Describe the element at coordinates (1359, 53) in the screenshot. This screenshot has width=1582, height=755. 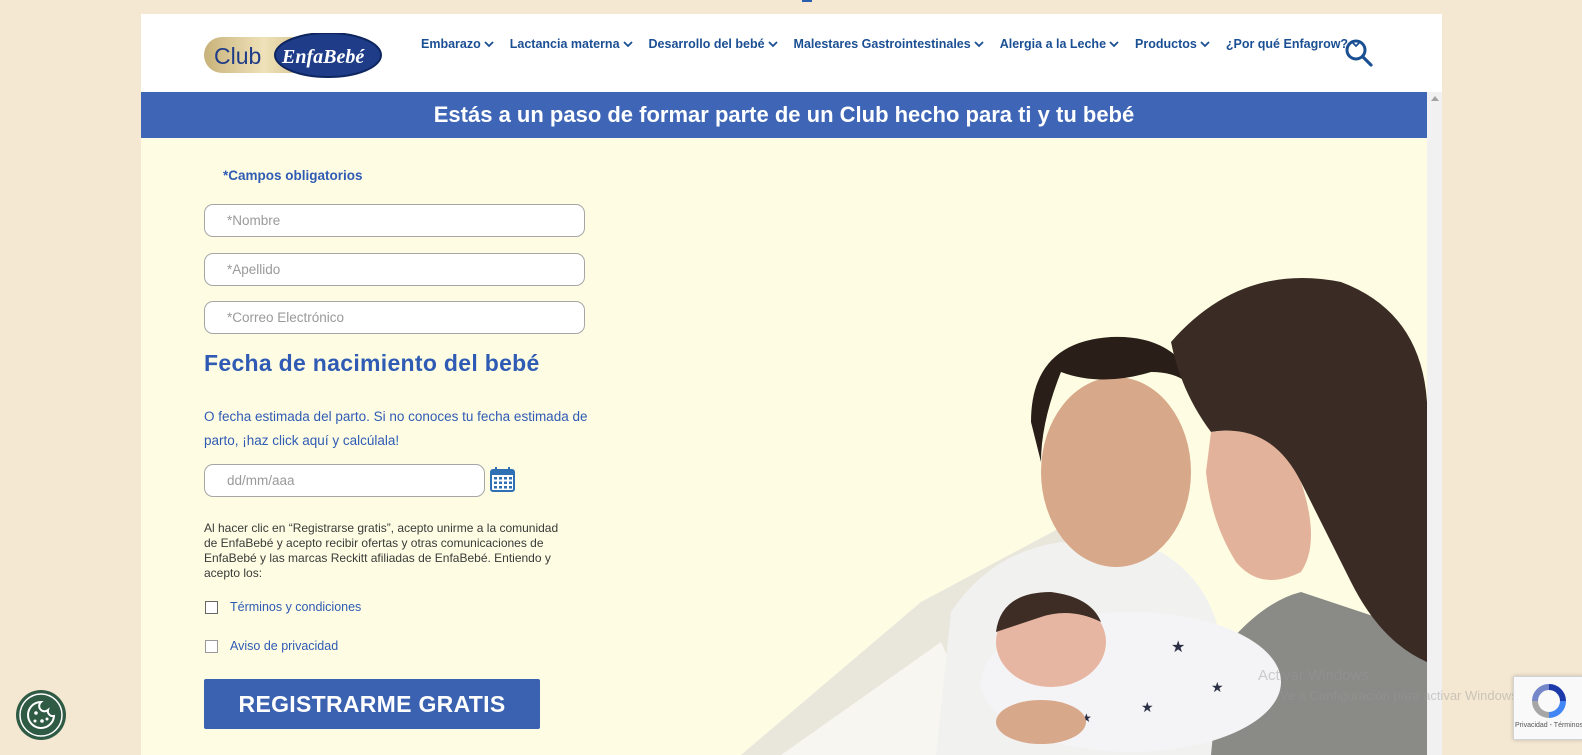
I see `search-icon` at that location.